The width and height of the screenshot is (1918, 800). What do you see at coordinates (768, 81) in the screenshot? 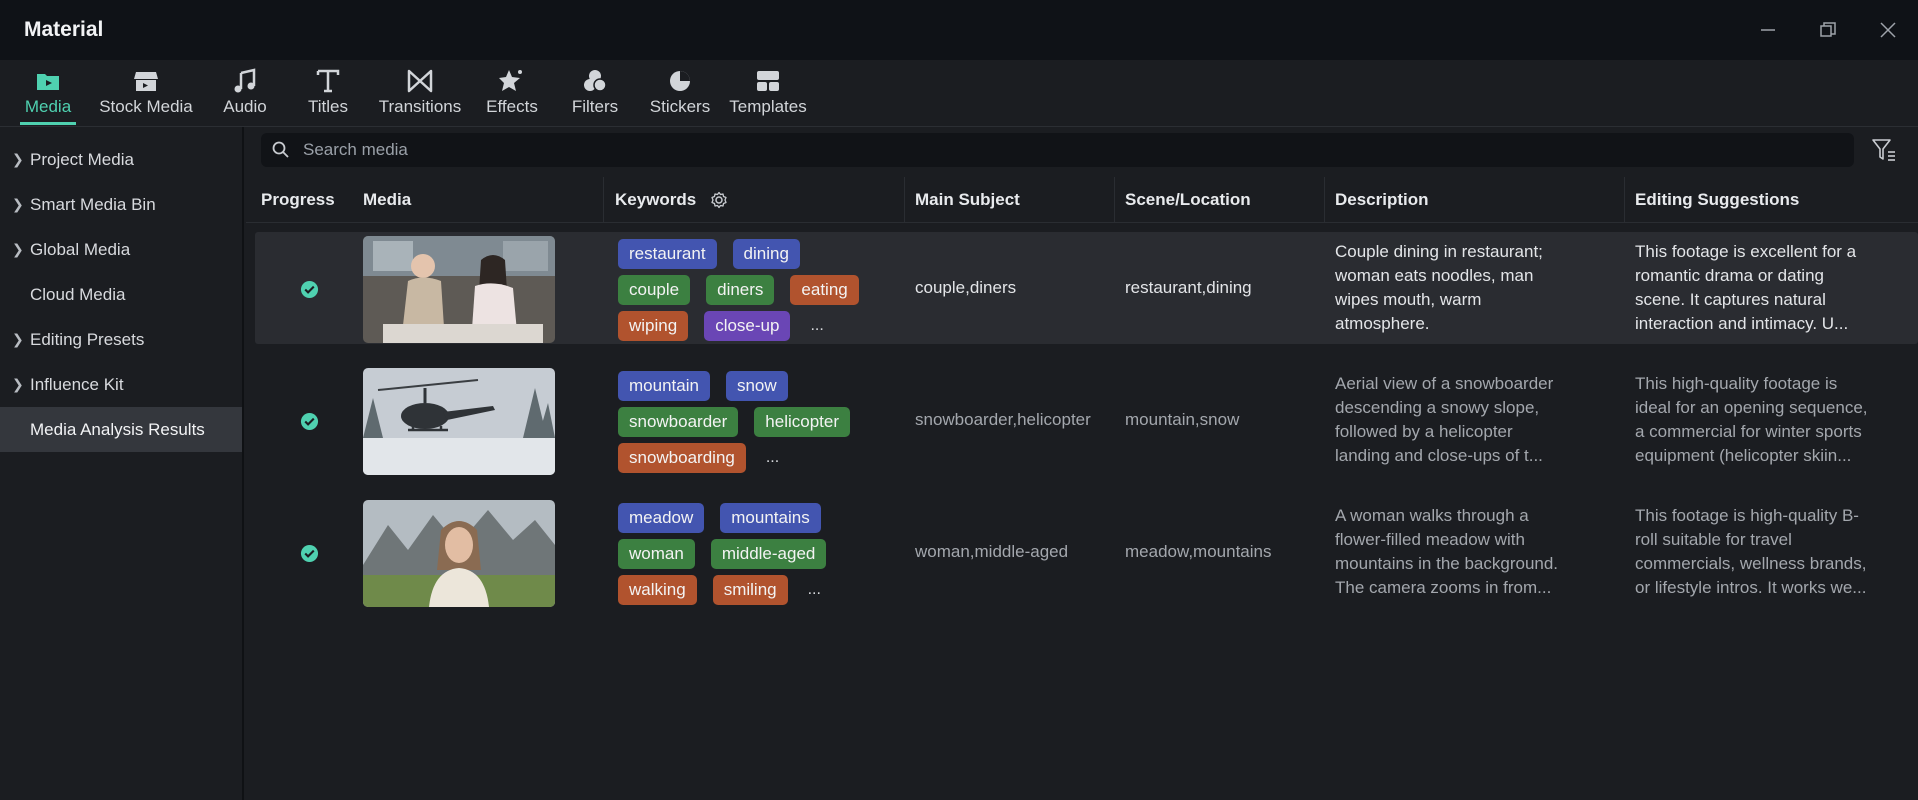
I see `template-grid-icon` at bounding box center [768, 81].